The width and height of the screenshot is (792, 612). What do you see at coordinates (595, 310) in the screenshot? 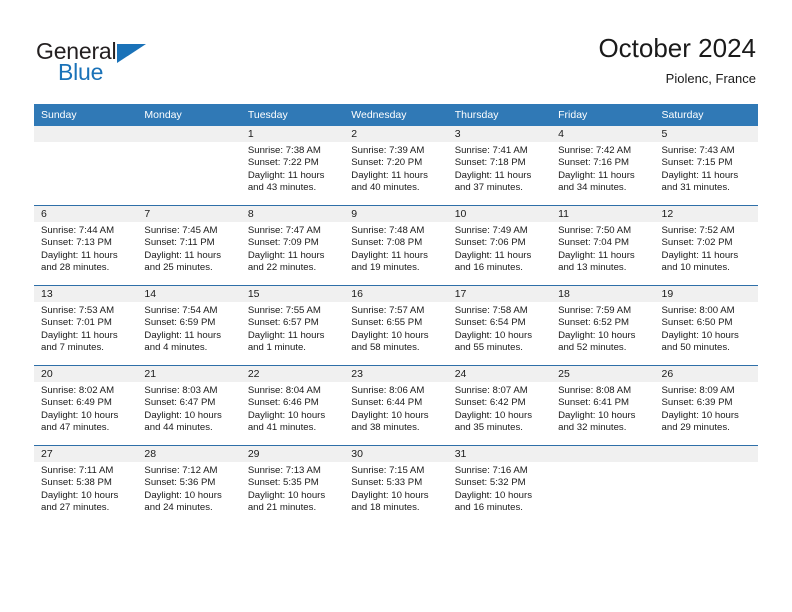
I see `sunrise-text: Sunrise: 7:59 AM` at bounding box center [595, 310].